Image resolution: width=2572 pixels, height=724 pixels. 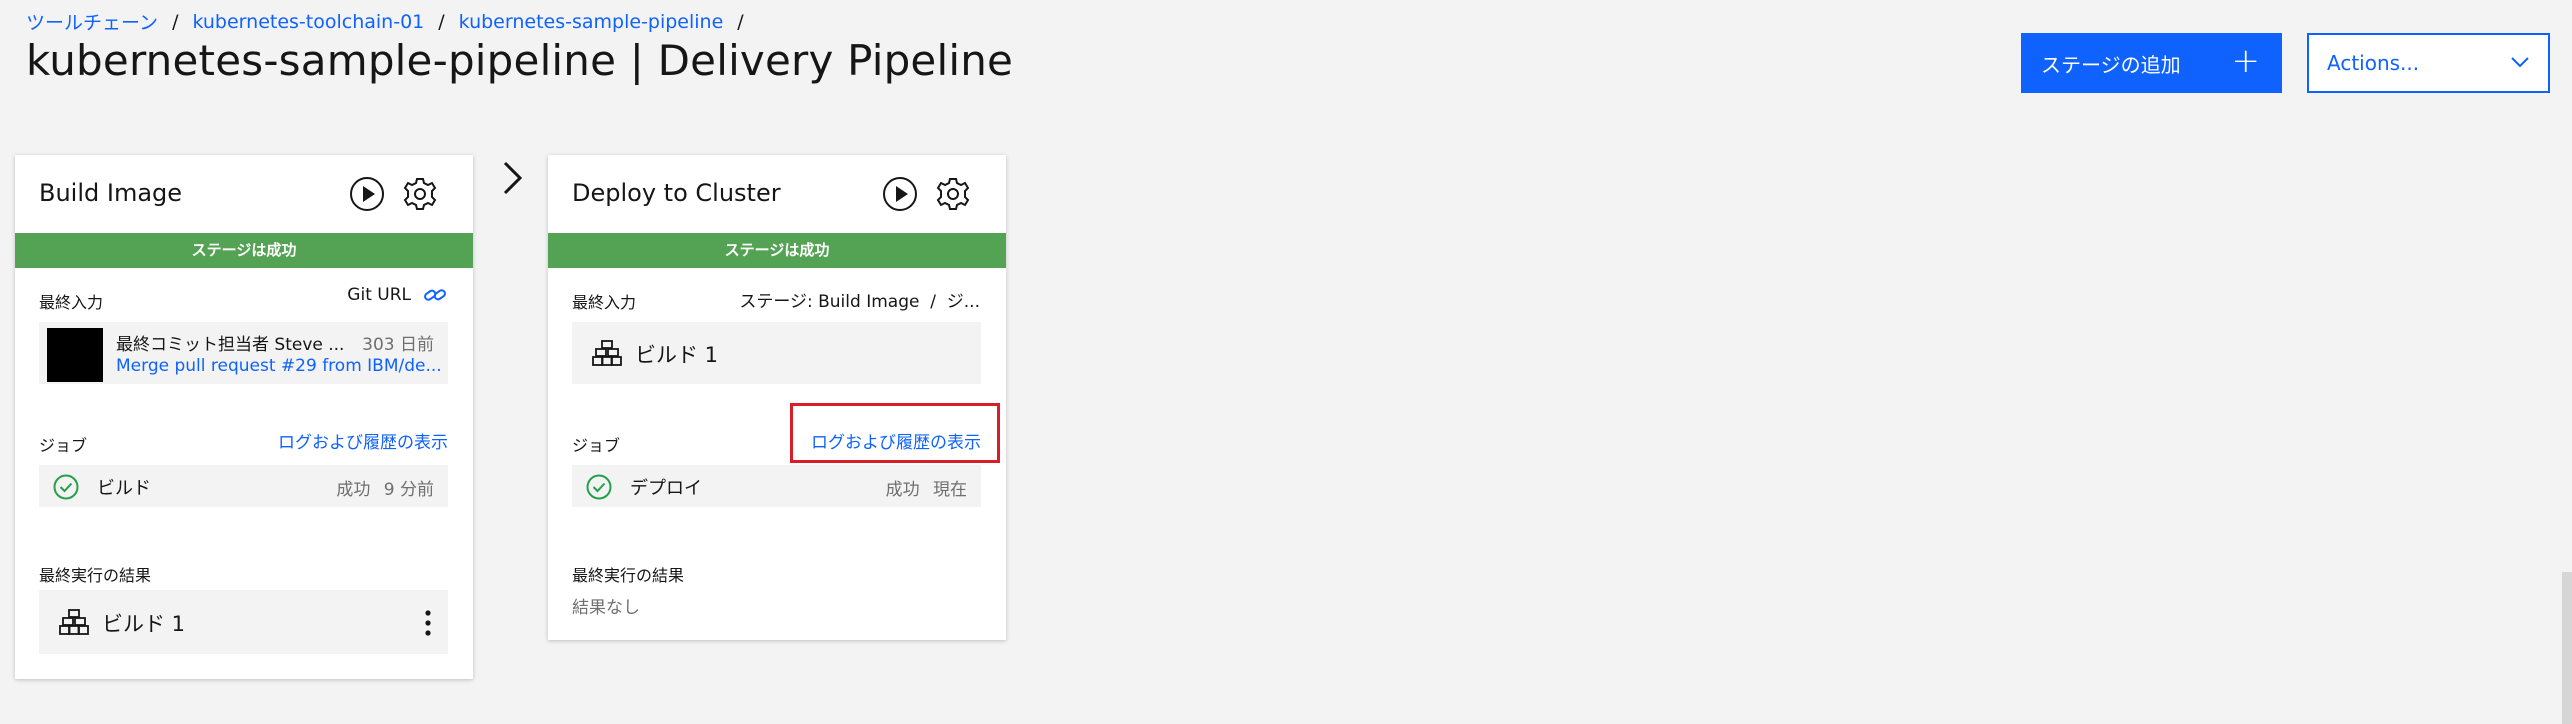 I want to click on job-row-build: ビルド 成功 9 分前, so click(x=243, y=486).